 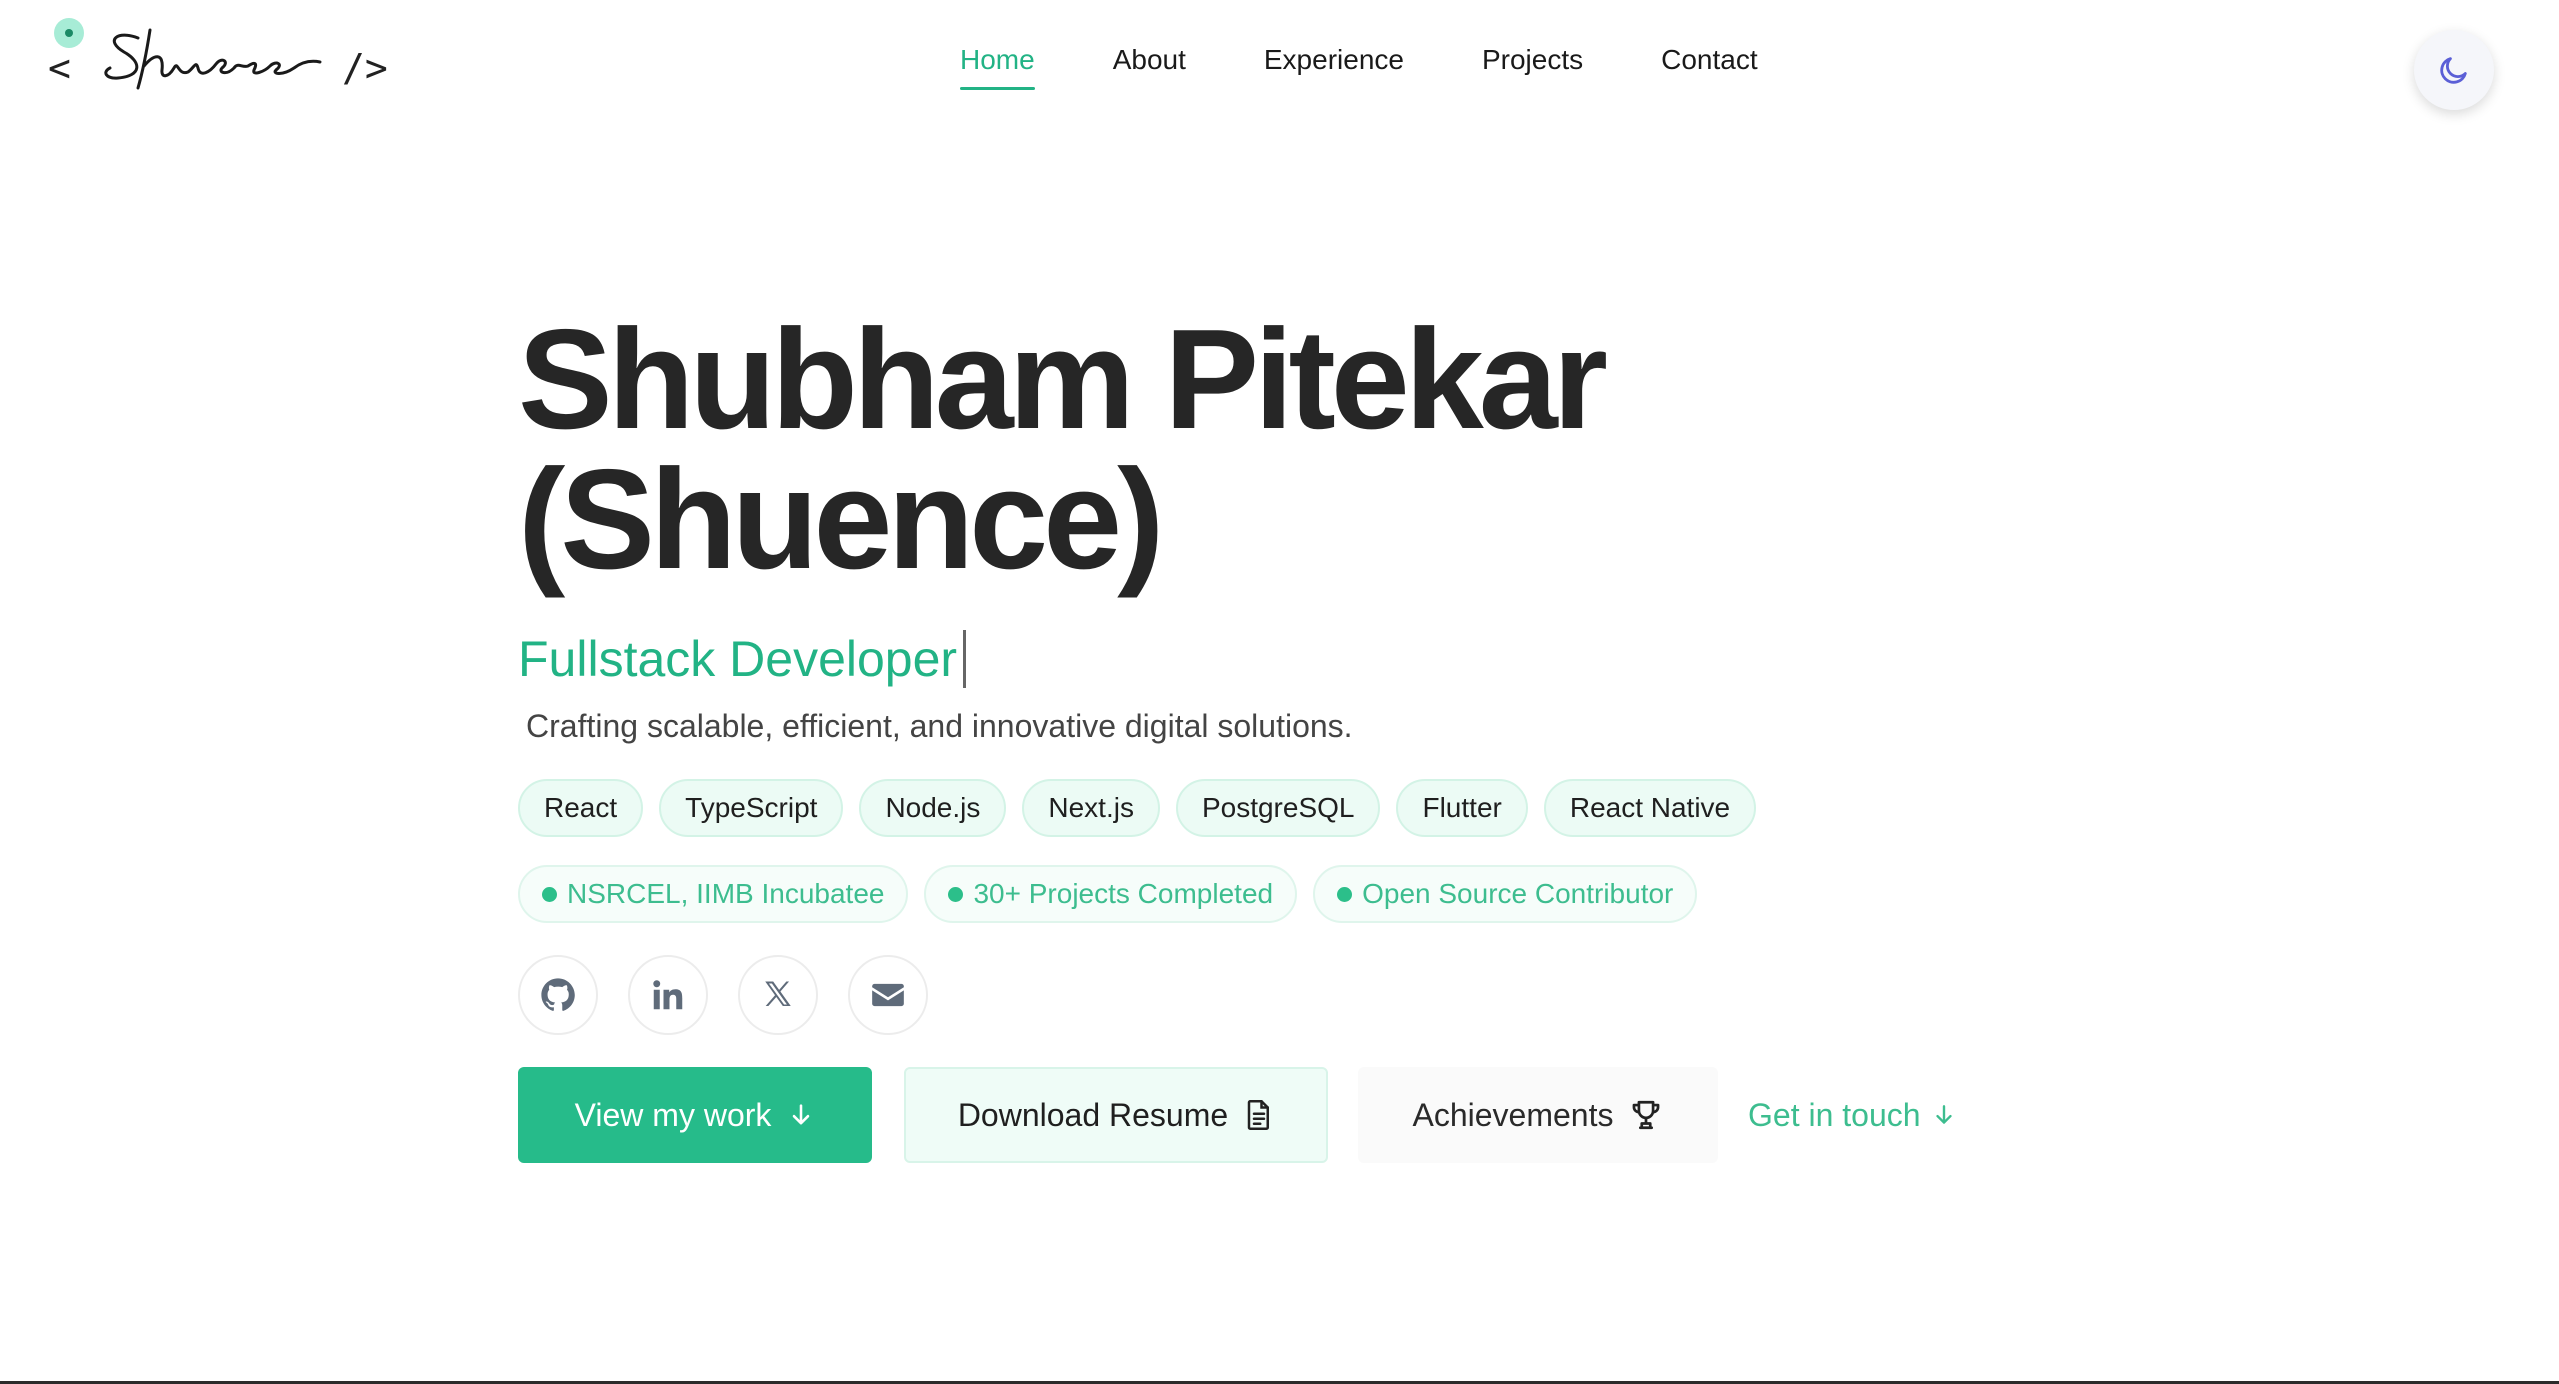 I want to click on highlight-text: NSRCEL, IIMB Incubatee, so click(x=726, y=893).